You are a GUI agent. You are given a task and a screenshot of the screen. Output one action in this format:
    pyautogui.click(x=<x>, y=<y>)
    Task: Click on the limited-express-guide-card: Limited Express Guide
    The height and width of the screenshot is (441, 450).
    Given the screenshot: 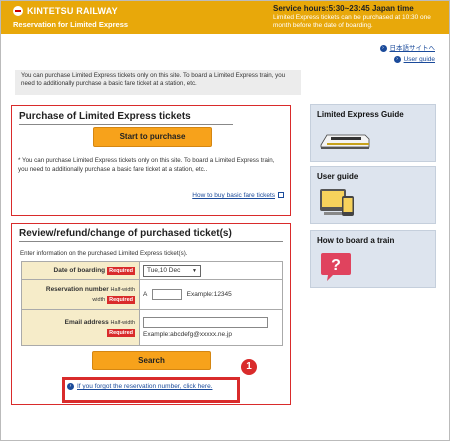 What is the action you would take?
    pyautogui.click(x=373, y=133)
    